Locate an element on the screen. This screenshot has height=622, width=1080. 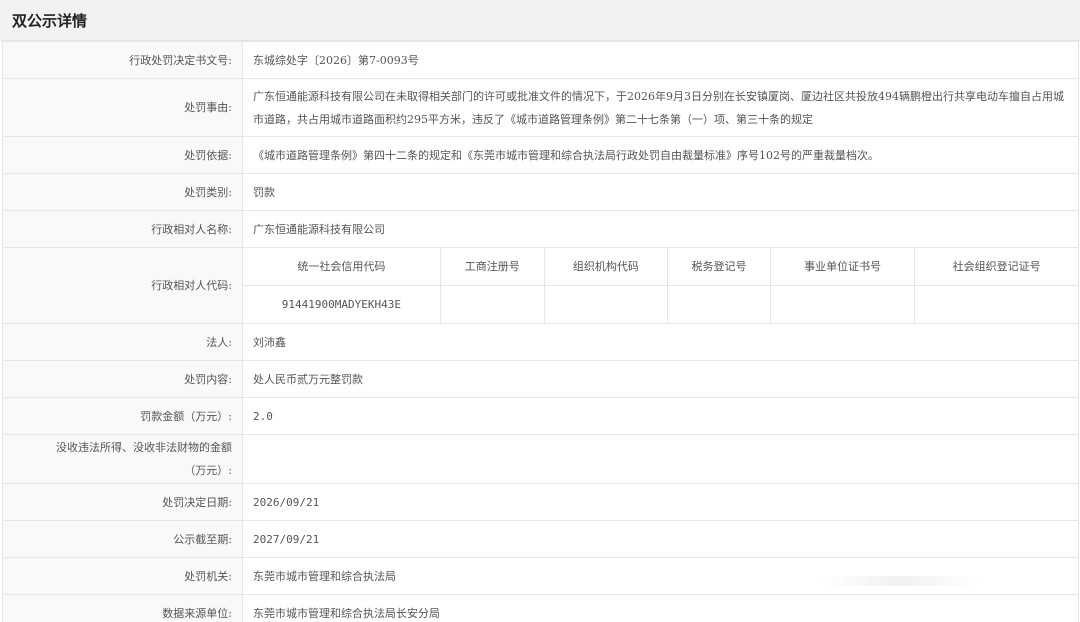
label-confiscation-amount: 没收违法所得、没收非法财物的金额（万元）: is located at coordinates (122, 459).